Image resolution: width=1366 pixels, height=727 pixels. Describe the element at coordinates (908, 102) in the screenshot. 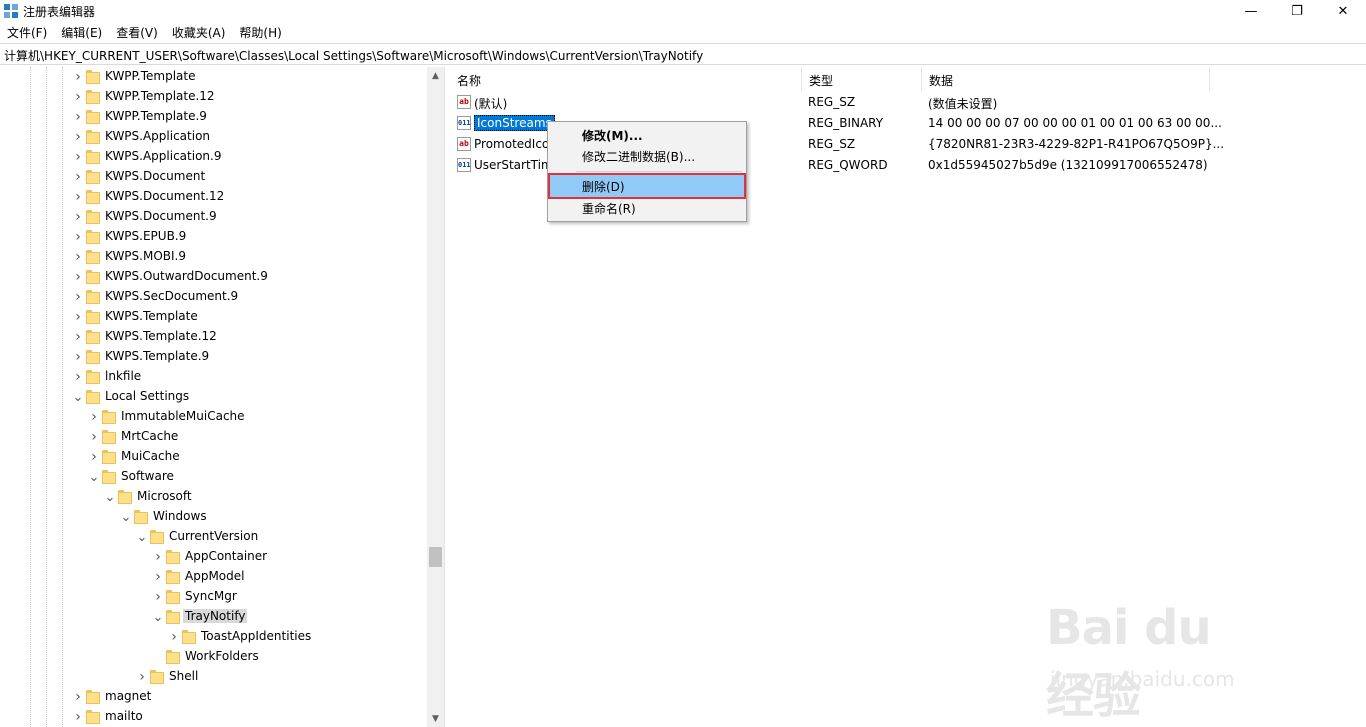

I see `value-row: ab (默认) REG_SZ (数值未设置)` at that location.